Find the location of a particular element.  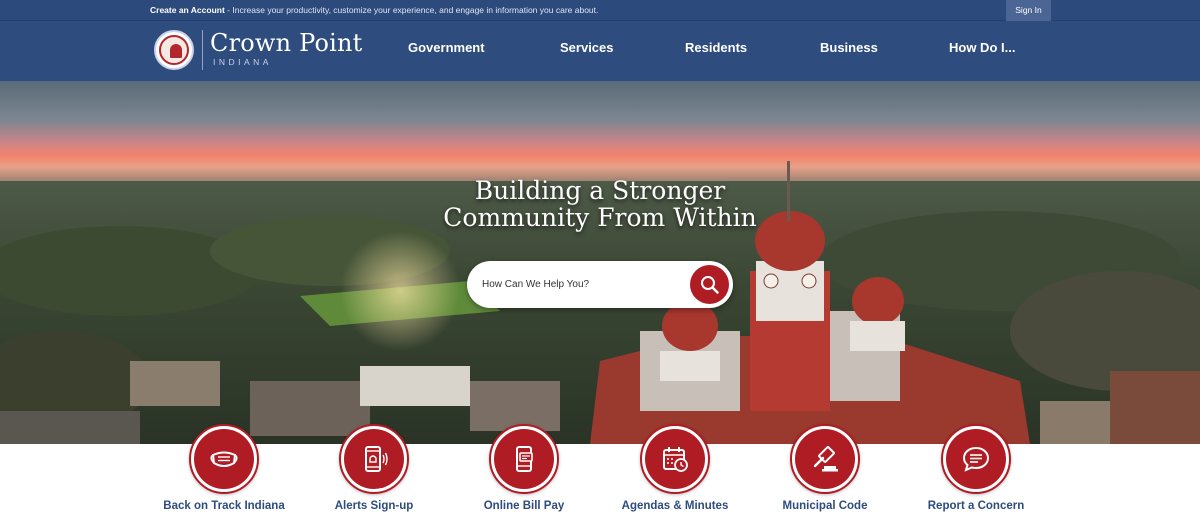

quick-link-alerts-signup: Alerts Sign-up is located at coordinates (374, 477).